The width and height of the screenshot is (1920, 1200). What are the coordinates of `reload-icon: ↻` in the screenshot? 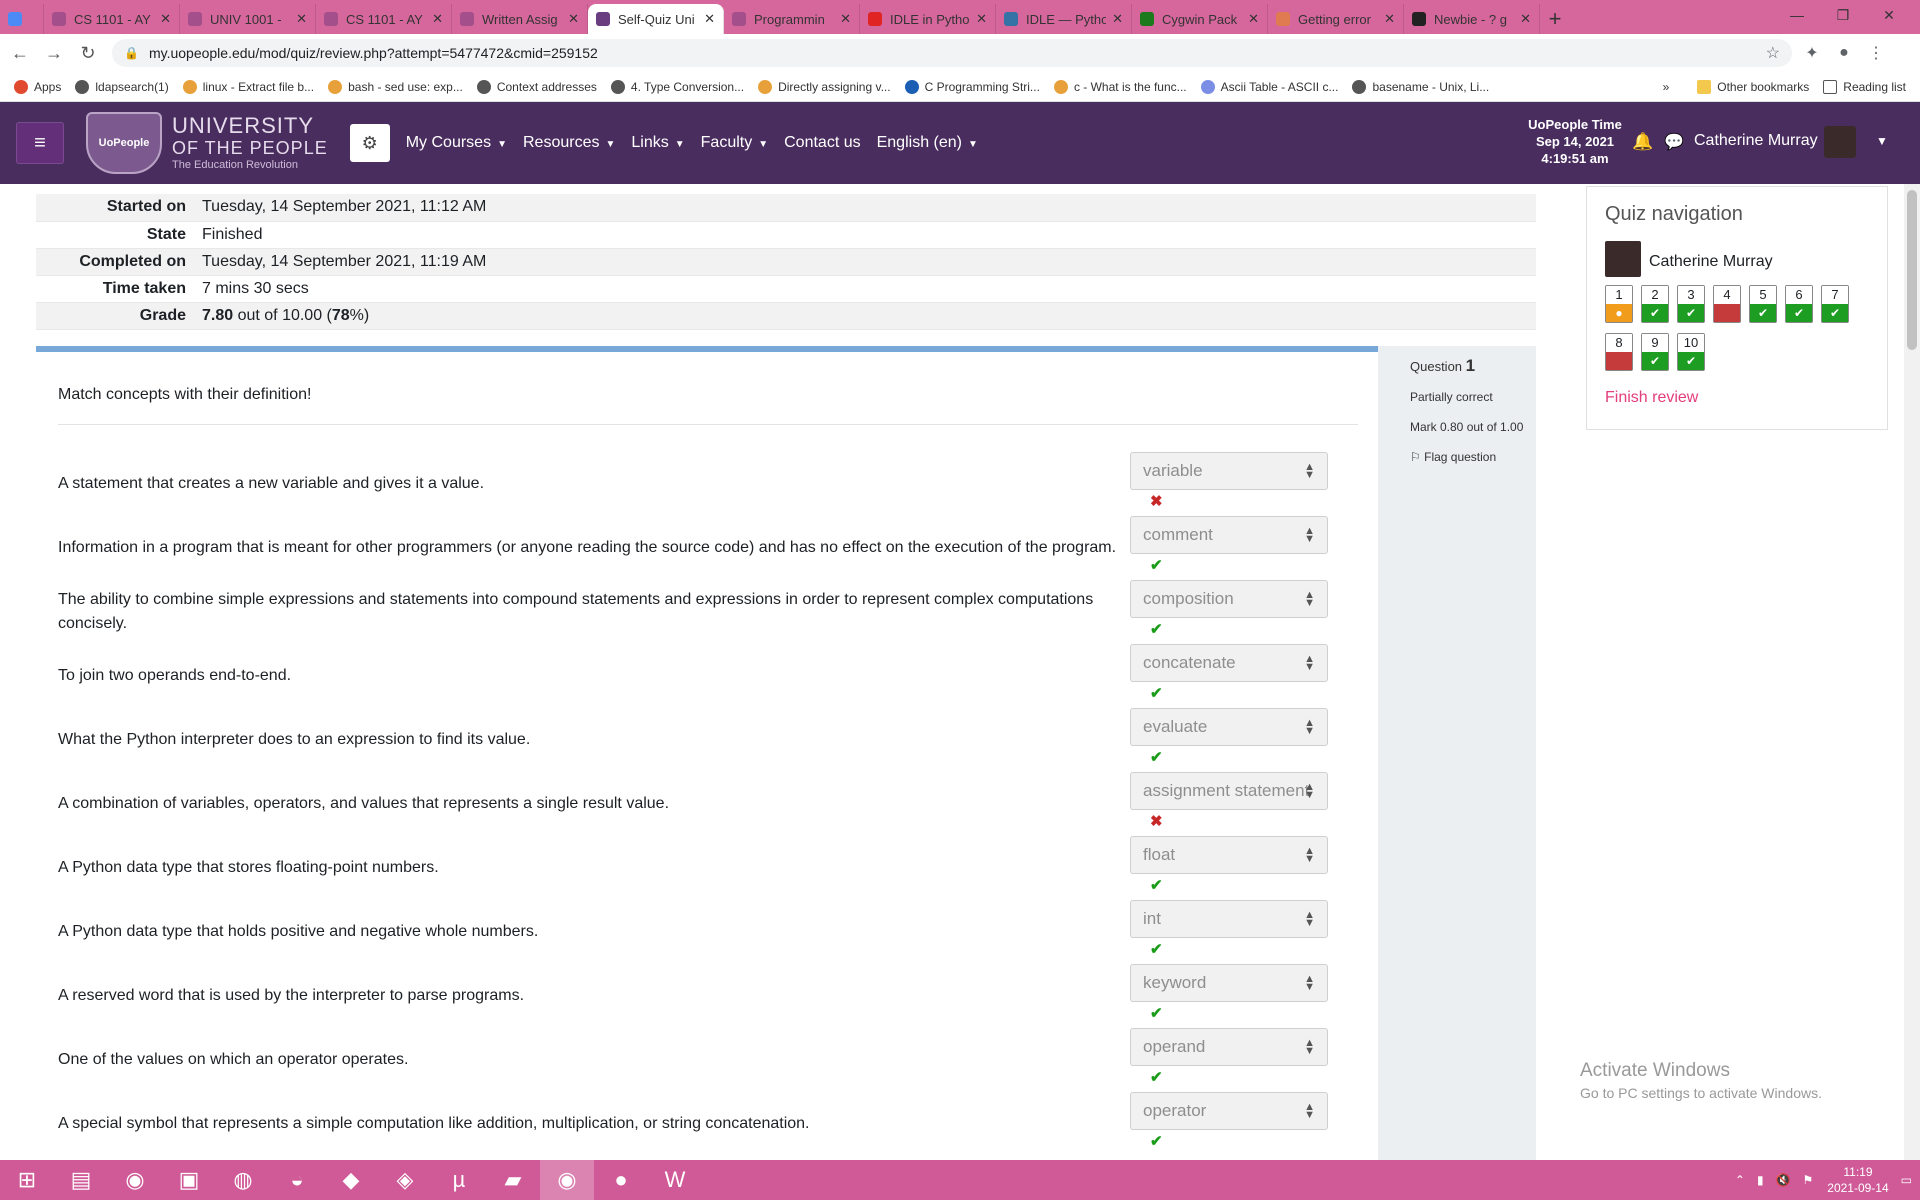 It's located at (88, 53).